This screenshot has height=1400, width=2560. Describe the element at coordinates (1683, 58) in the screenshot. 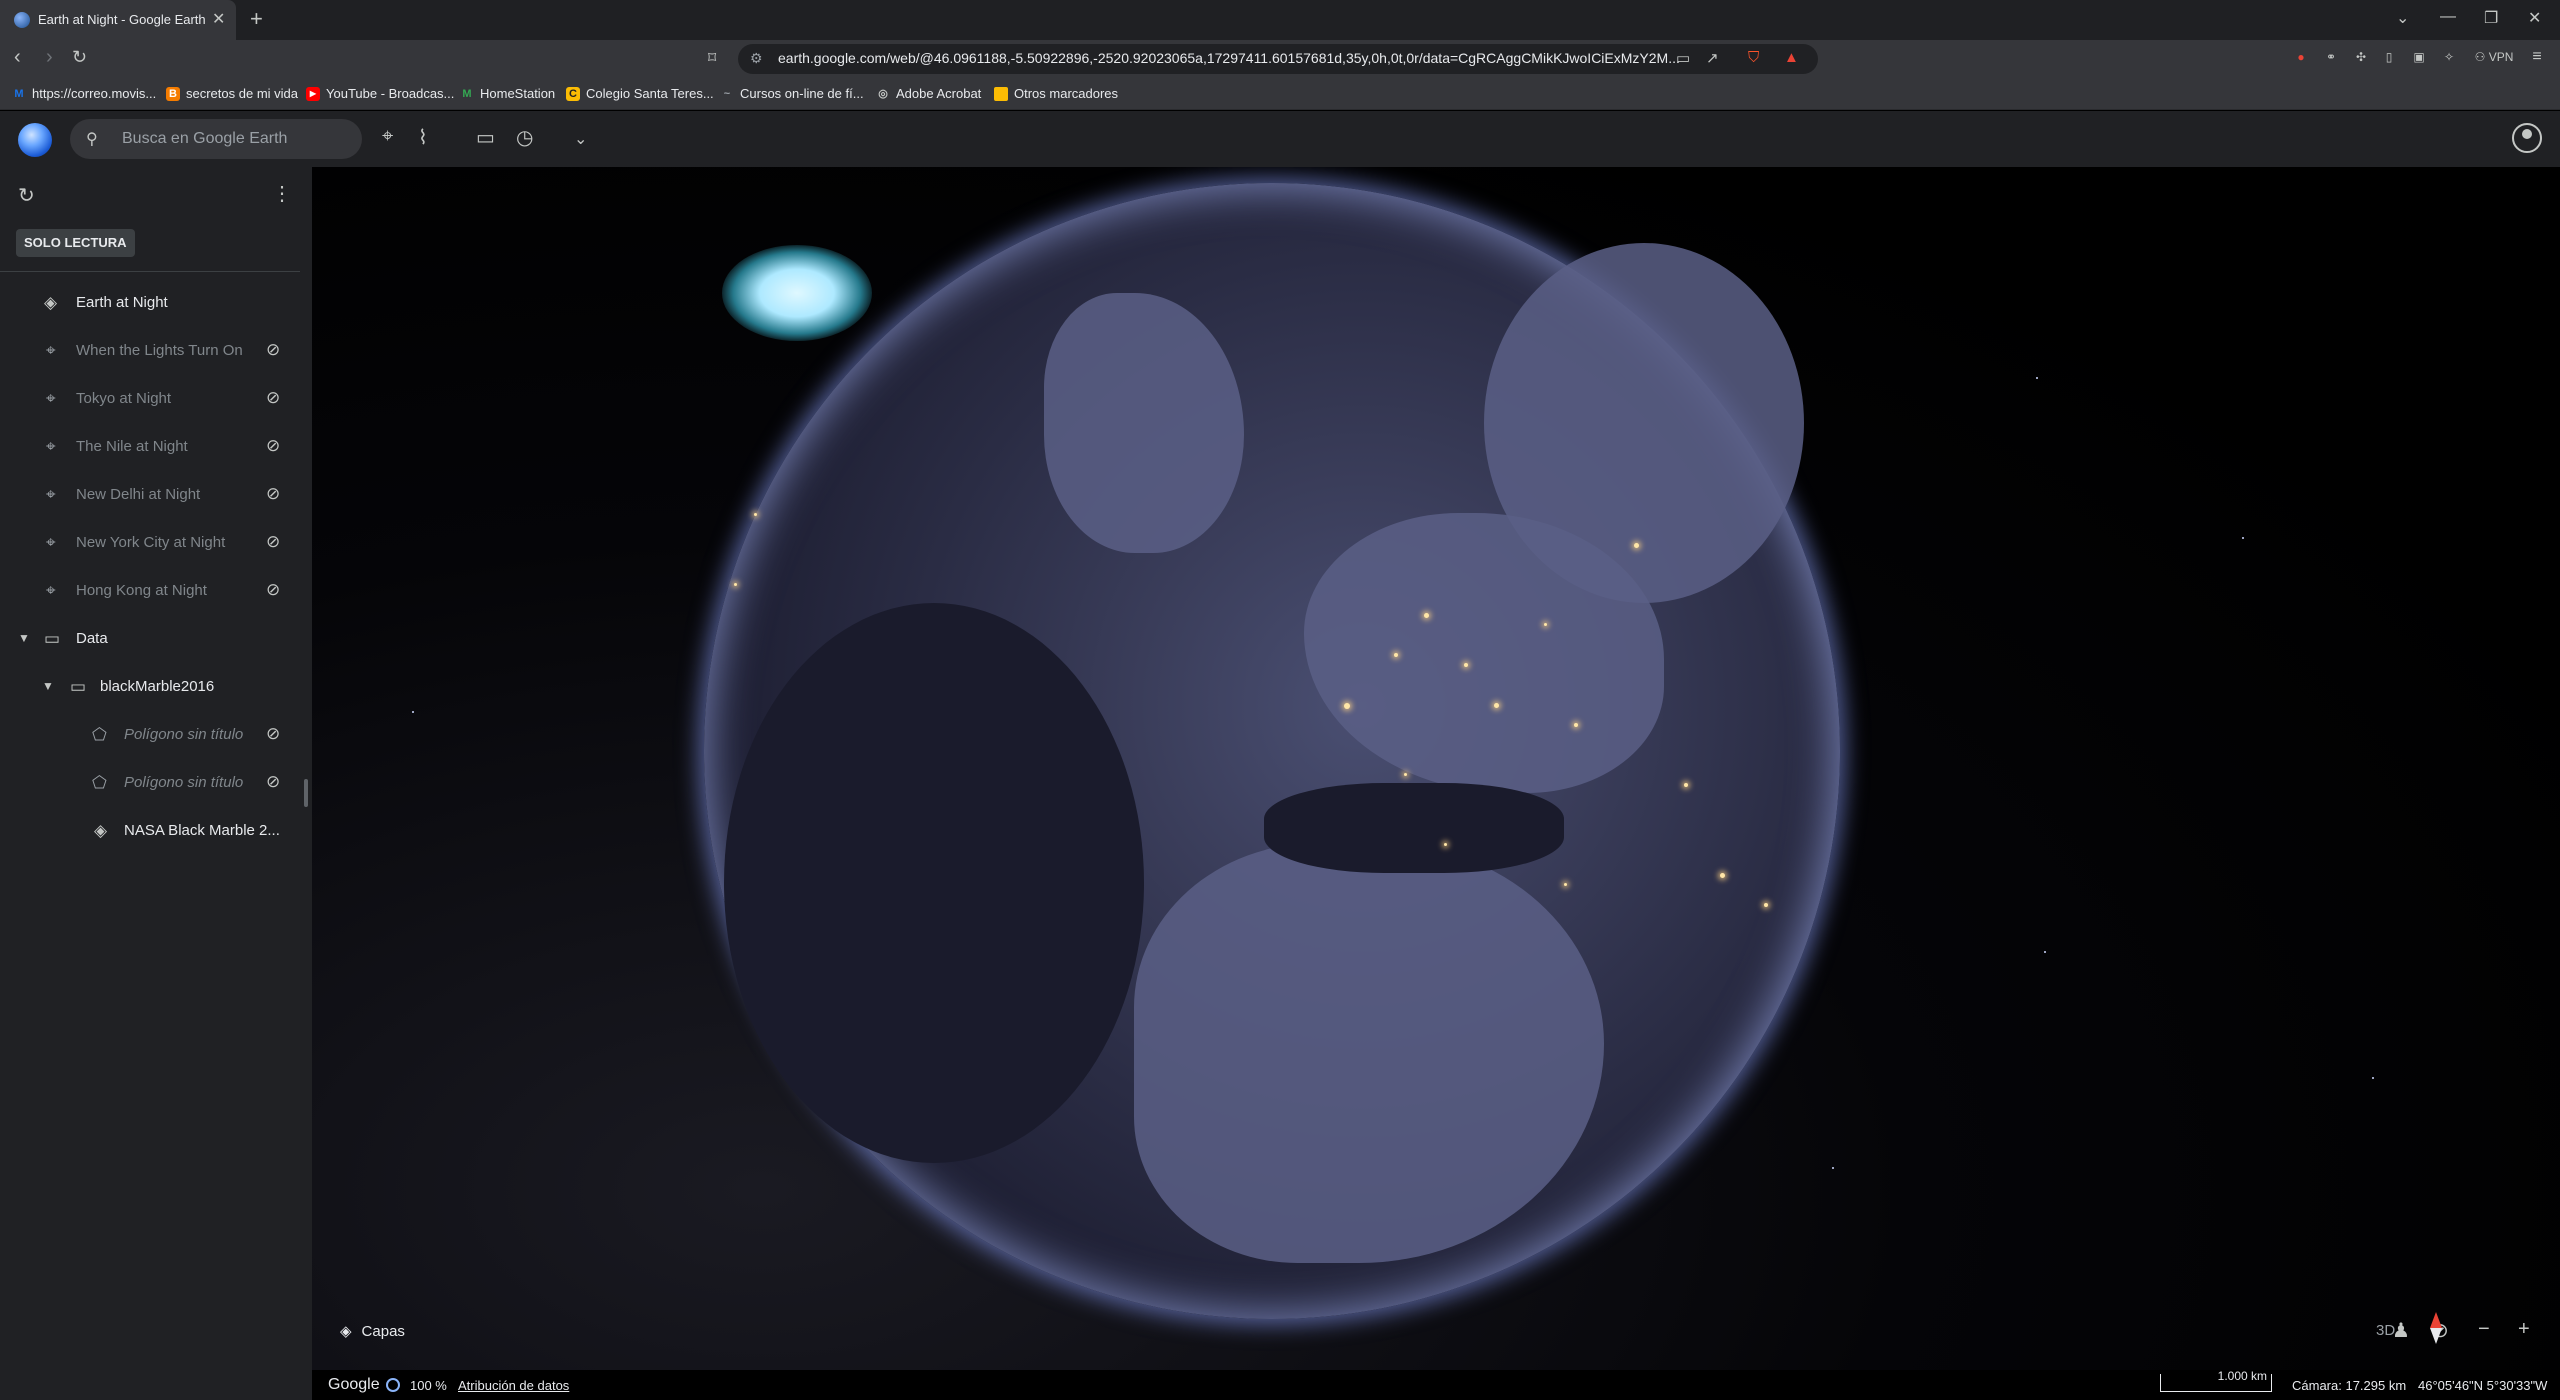

I see `cast-icon: ▭` at that location.